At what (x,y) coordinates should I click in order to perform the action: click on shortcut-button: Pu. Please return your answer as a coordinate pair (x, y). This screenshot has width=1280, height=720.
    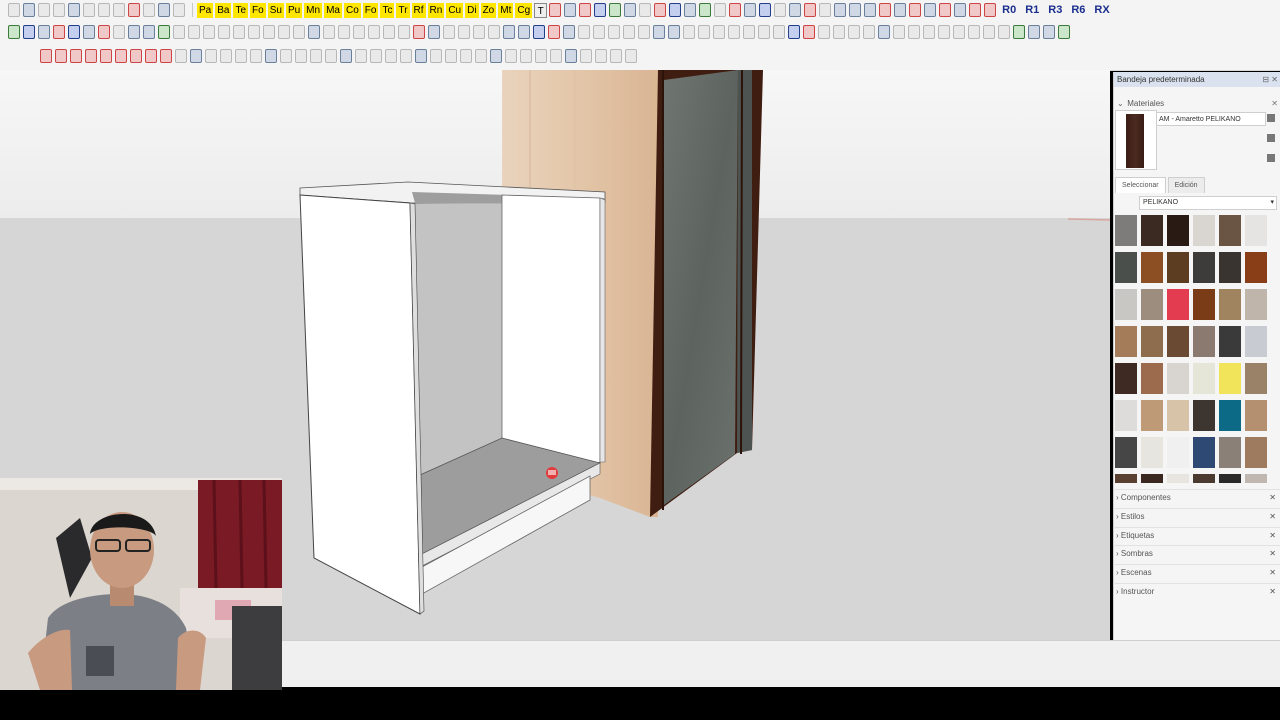
    Looking at the image, I should click on (294, 10).